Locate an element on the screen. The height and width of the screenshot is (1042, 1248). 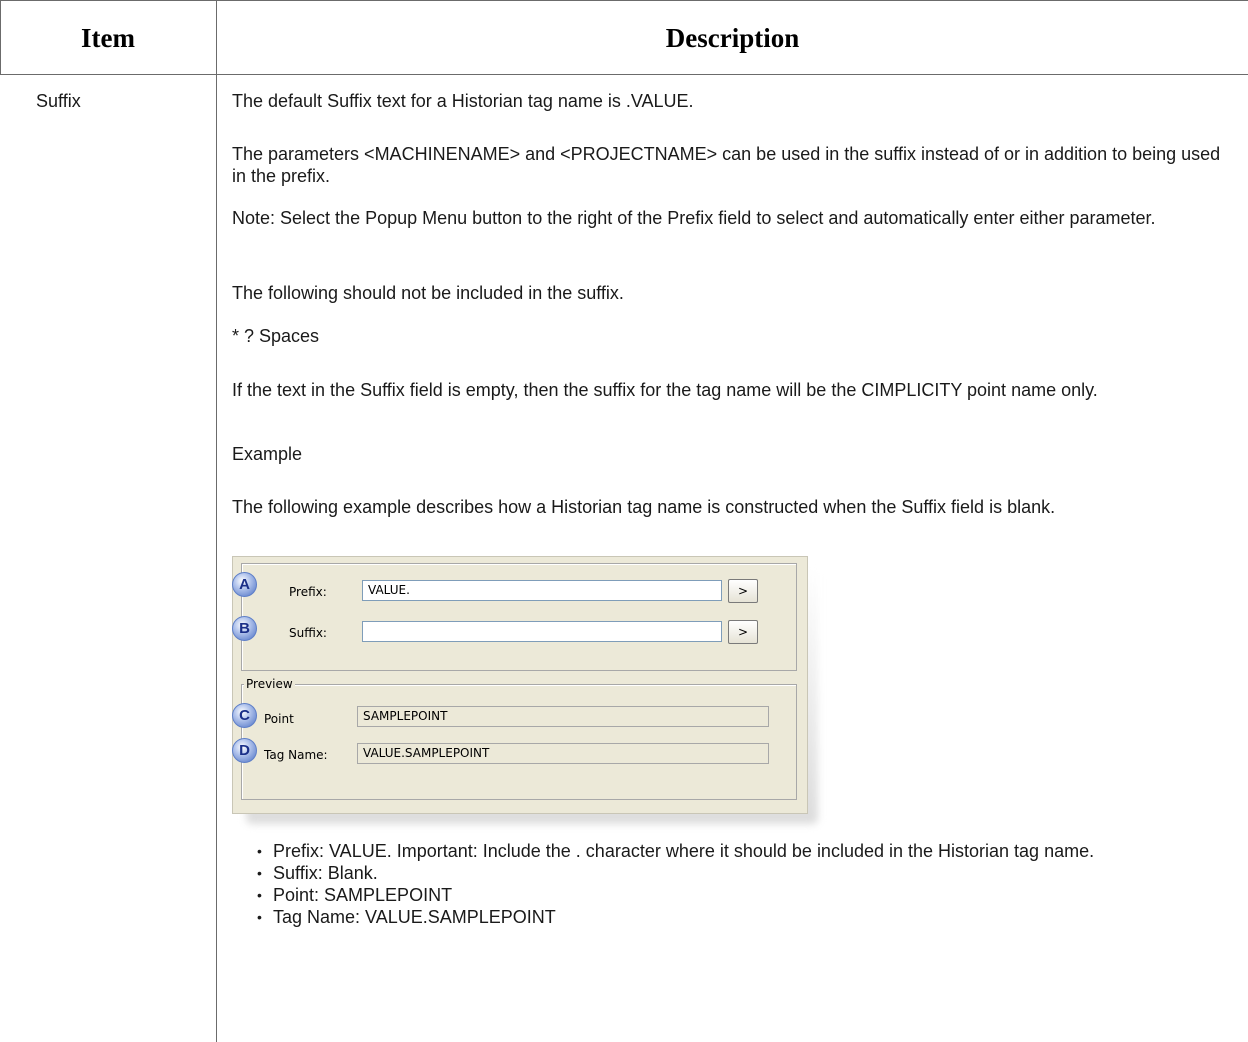
table-header-divider is located at coordinates (624, 74).